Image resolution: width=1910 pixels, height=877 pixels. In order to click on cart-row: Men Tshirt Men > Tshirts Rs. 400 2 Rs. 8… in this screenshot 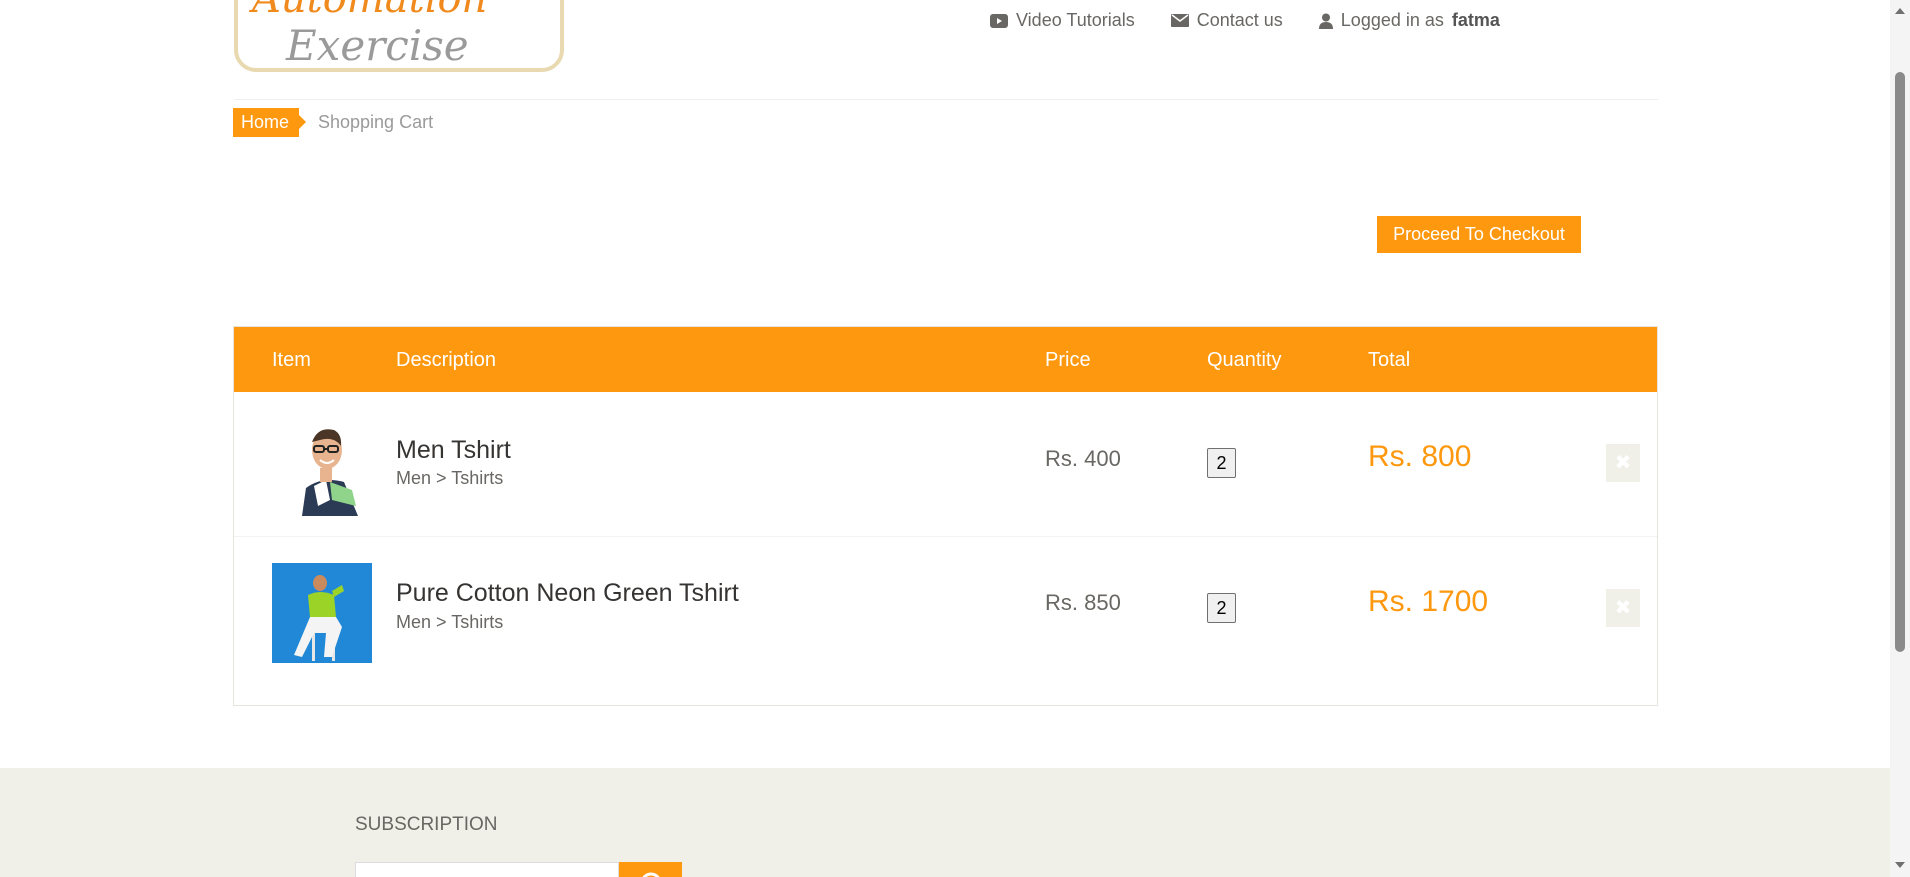, I will do `click(945, 464)`.